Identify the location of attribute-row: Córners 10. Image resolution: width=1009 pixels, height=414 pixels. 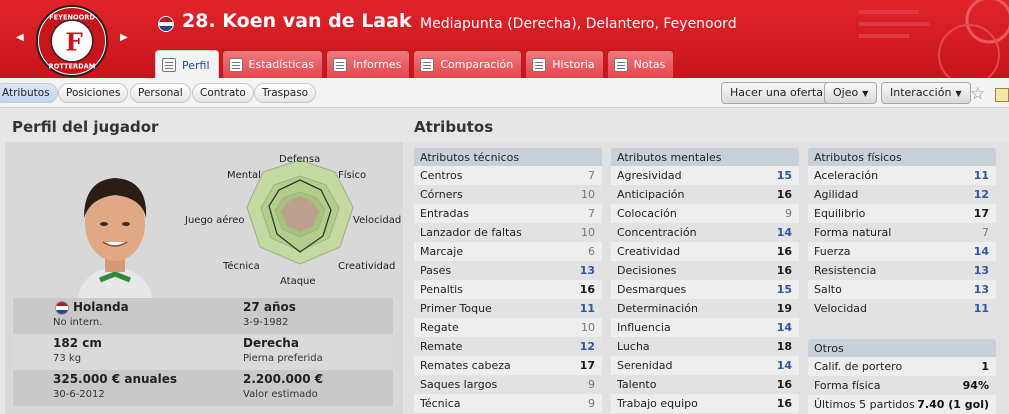
(508, 194).